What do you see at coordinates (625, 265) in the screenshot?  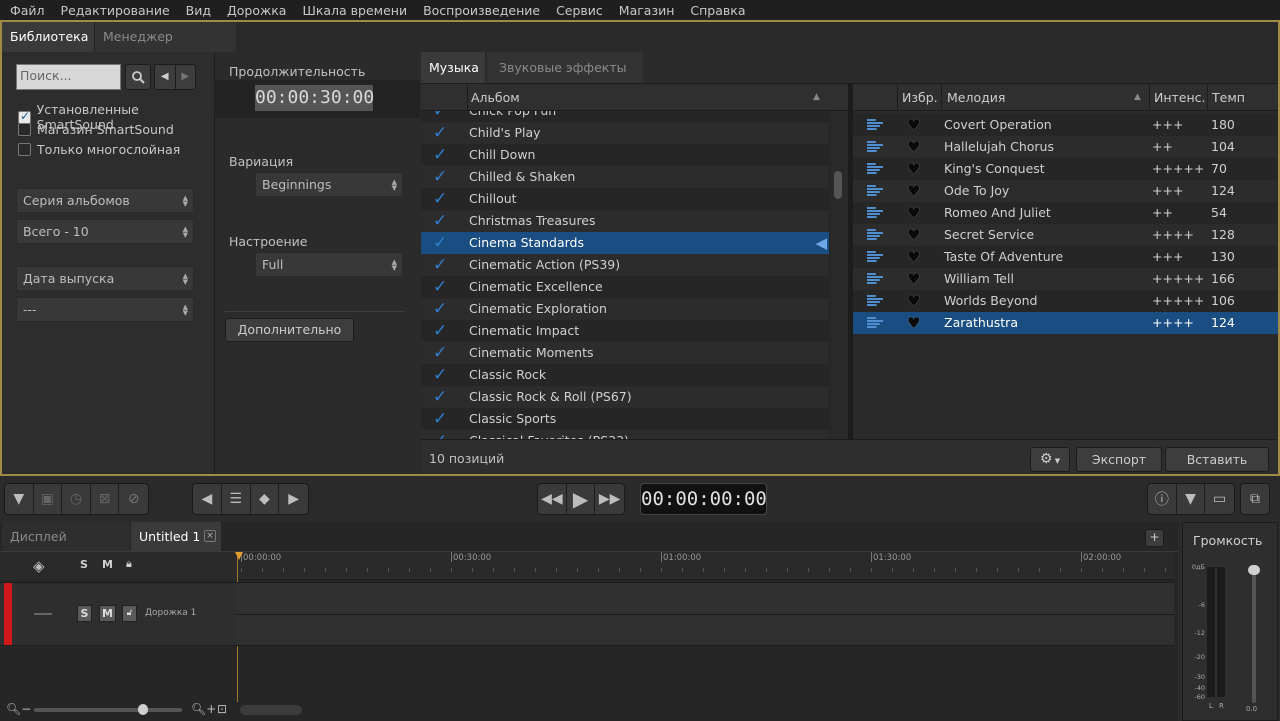 I see `album-row: ✓ Cinematic Action (PS39)` at bounding box center [625, 265].